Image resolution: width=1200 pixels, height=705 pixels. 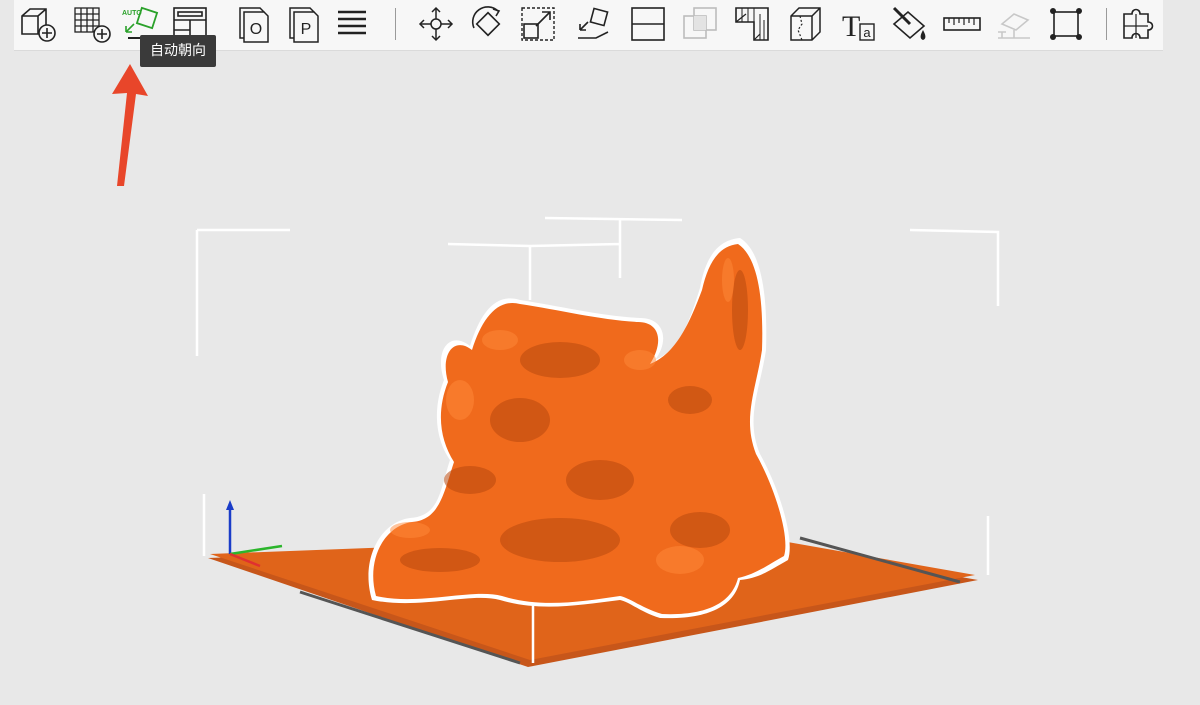 I want to click on place-on-face-button, so click(x=594, y=24).